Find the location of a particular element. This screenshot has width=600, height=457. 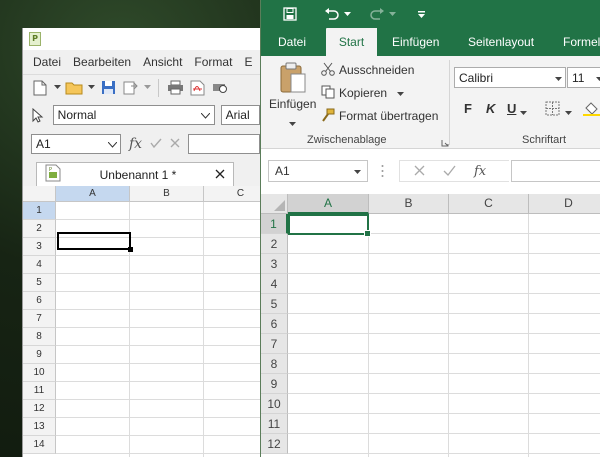

lo-row-header: 7 is located at coordinates (39, 319).